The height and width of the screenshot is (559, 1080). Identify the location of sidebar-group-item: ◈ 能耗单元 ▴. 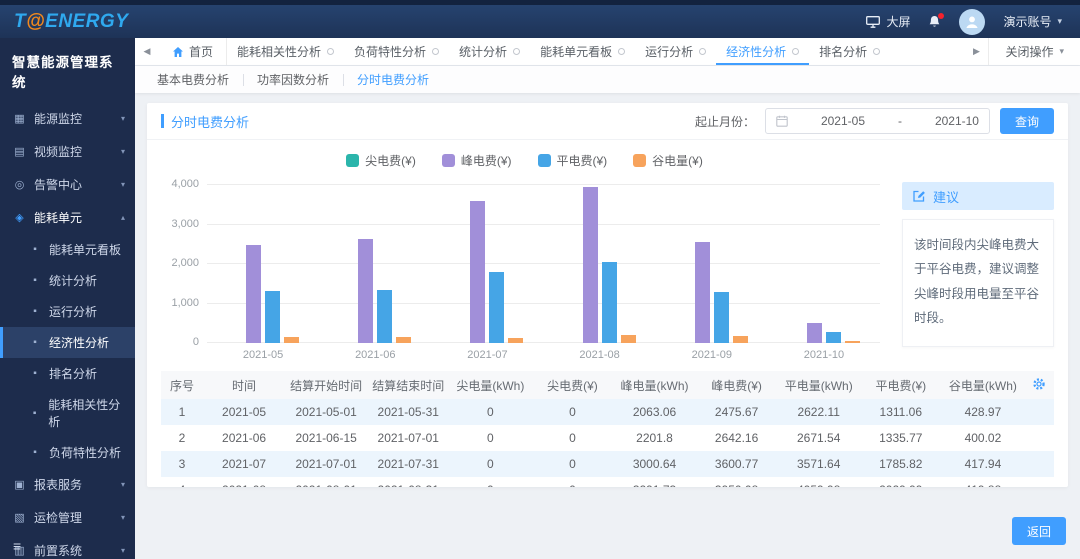
(67, 217).